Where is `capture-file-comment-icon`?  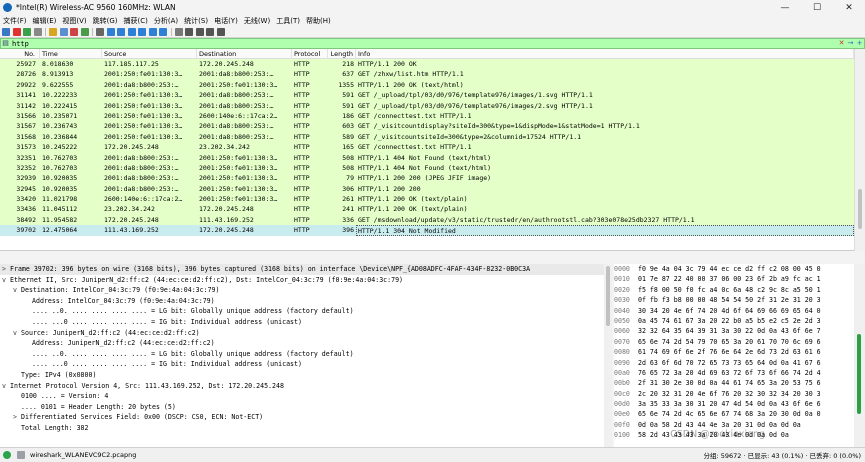 capture-file-comment-icon is located at coordinates (21, 455).